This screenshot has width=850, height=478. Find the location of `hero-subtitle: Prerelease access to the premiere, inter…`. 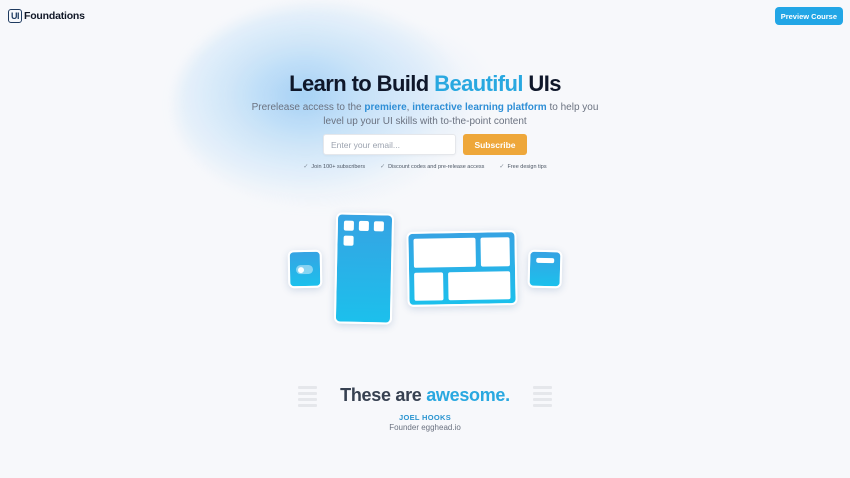

hero-subtitle: Prerelease access to the premiere, inter… is located at coordinates (425, 114).